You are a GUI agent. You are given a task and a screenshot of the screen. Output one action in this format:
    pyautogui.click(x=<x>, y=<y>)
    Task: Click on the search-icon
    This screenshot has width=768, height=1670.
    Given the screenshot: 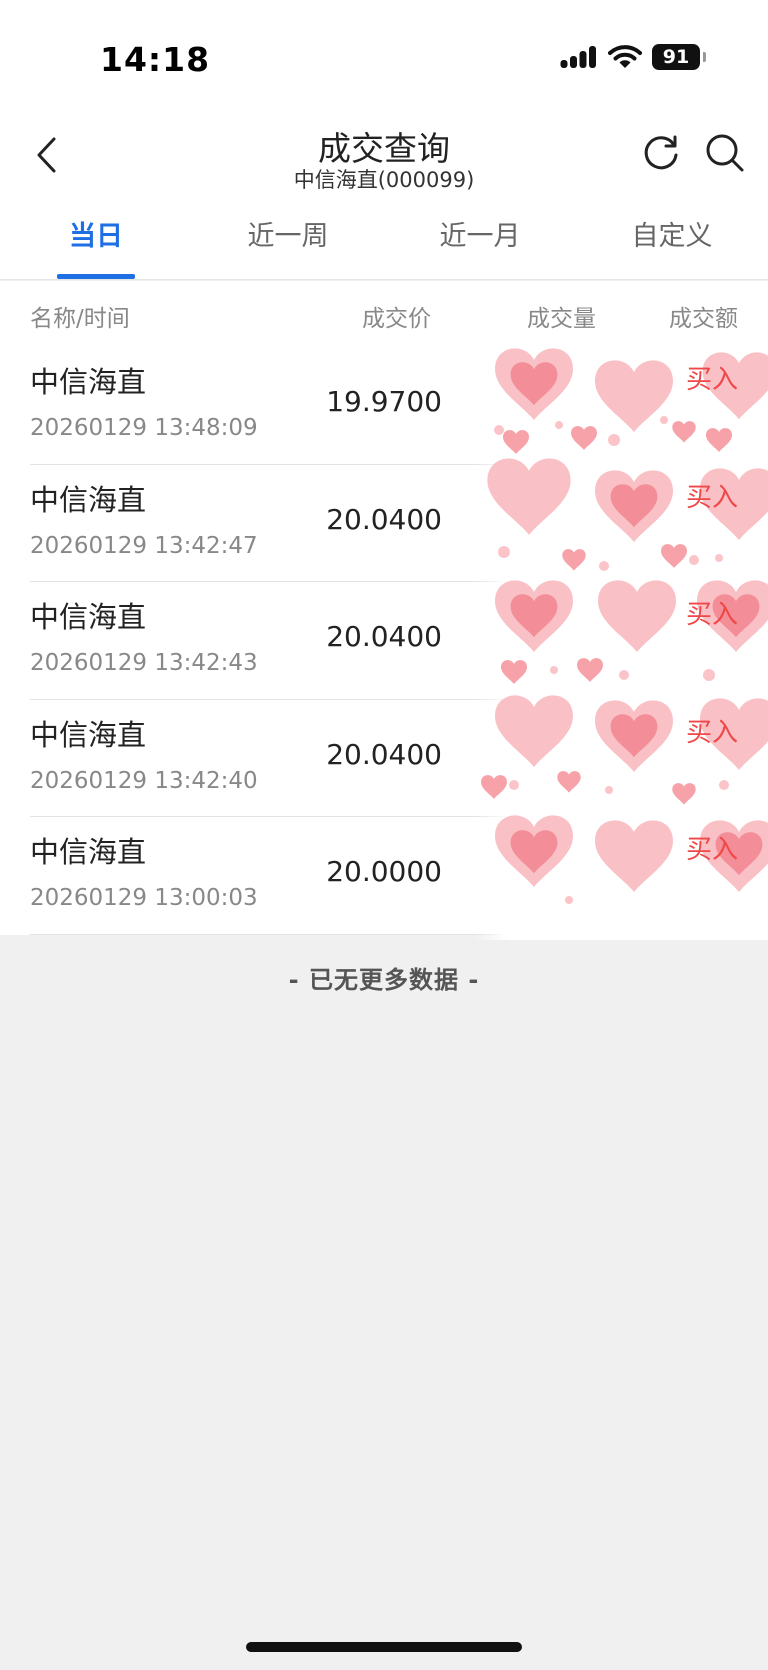 What is the action you would take?
    pyautogui.click(x=725, y=153)
    